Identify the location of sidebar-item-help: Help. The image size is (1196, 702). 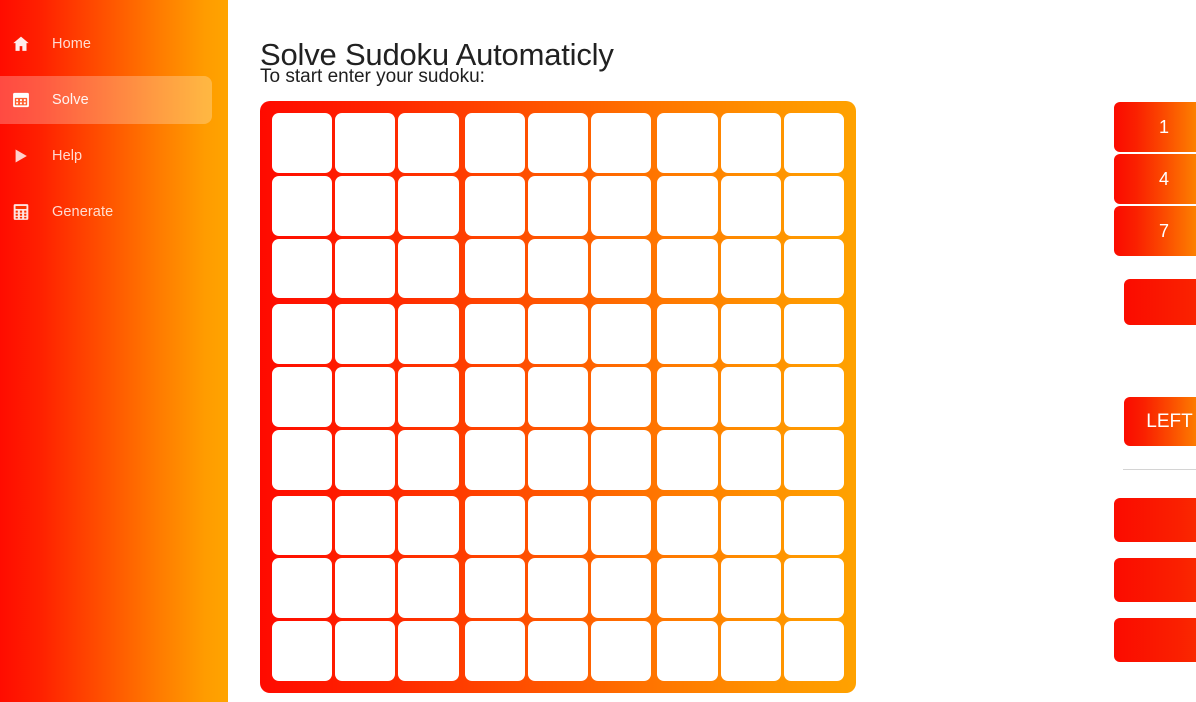
(106, 156).